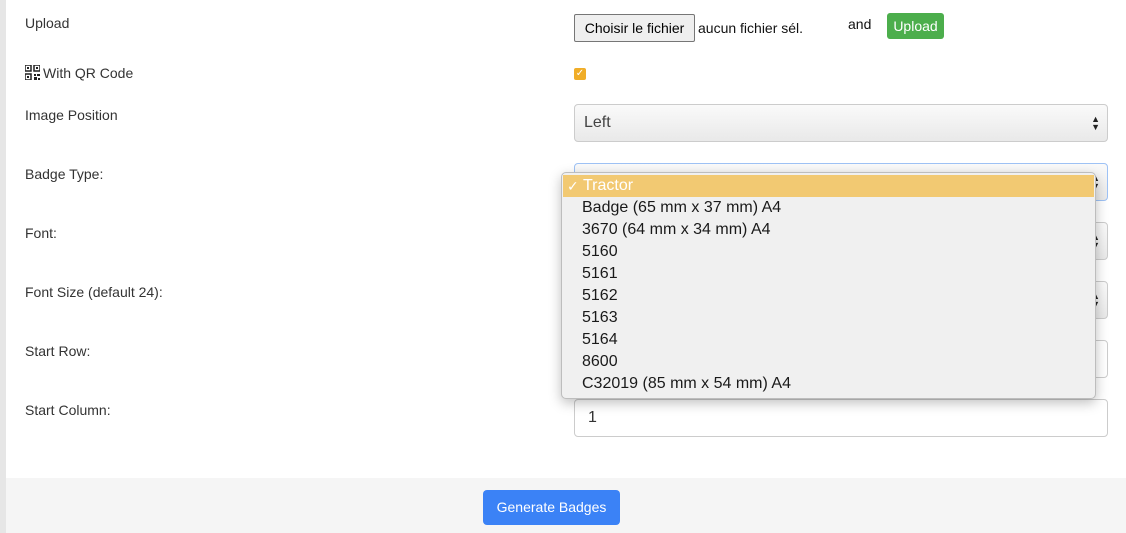 The height and width of the screenshot is (533, 1126). Describe the element at coordinates (828, 384) in the screenshot. I see `badge-type-option: C32019 (85 mm x 54 mm) A4` at that location.